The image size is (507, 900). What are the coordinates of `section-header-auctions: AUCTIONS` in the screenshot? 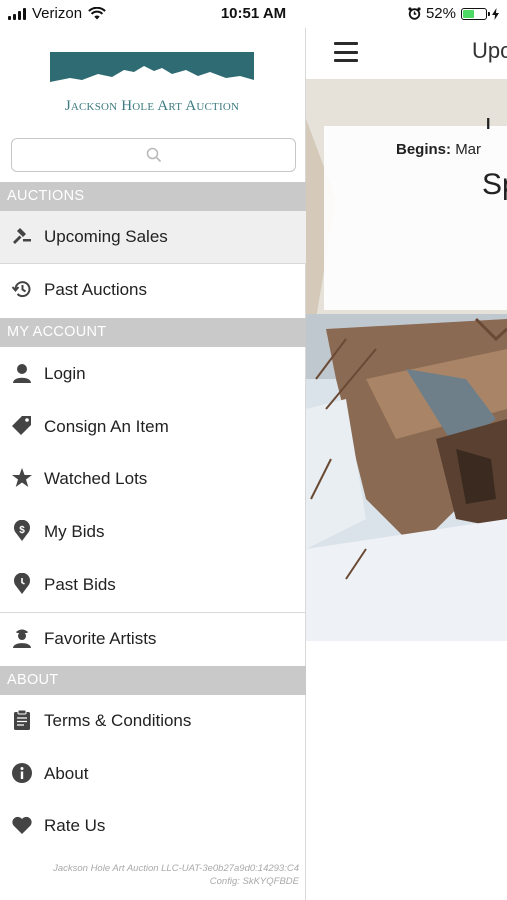 It's located at (153, 196).